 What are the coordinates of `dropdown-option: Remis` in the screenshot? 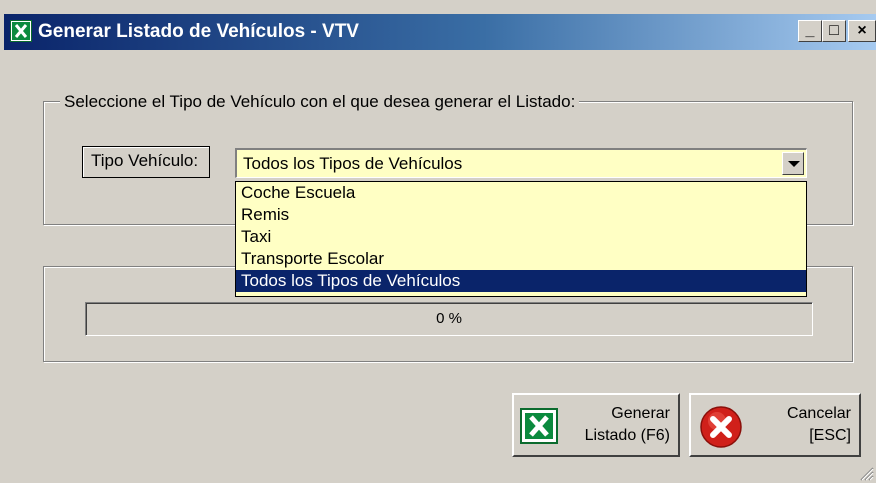 It's located at (521, 215).